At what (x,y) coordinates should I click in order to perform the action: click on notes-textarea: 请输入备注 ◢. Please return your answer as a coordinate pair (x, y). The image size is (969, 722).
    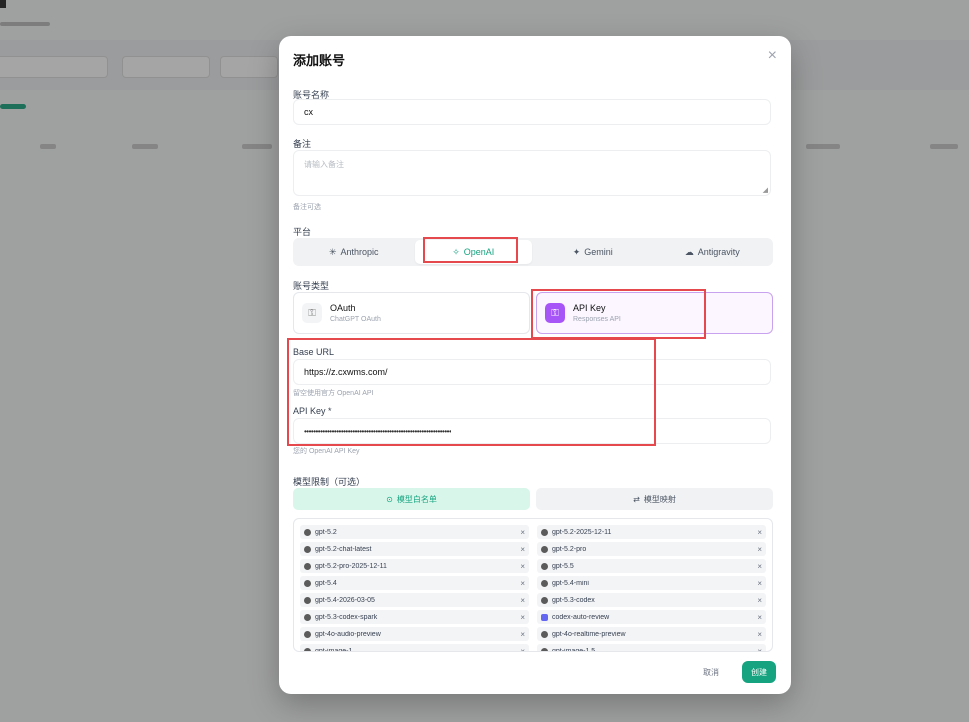
    Looking at the image, I should click on (532, 173).